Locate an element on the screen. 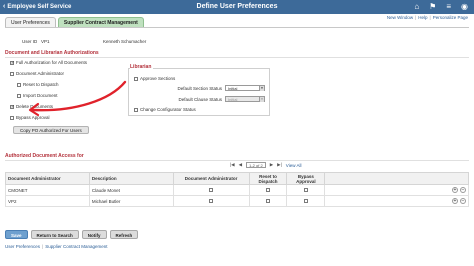  tab-user-preferences: User Preferences is located at coordinates (30, 22).